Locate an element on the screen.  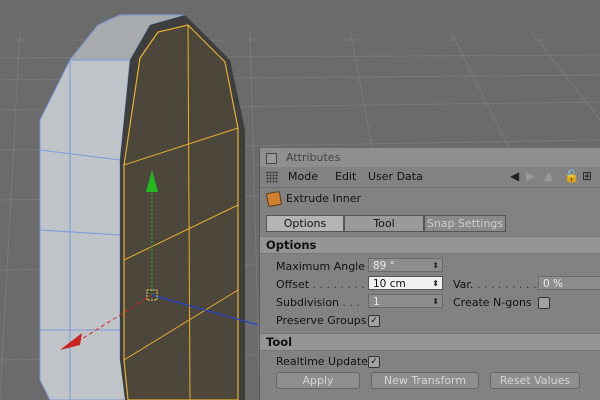
maximum-angle-label: Maximum Angle is located at coordinates (320, 266).